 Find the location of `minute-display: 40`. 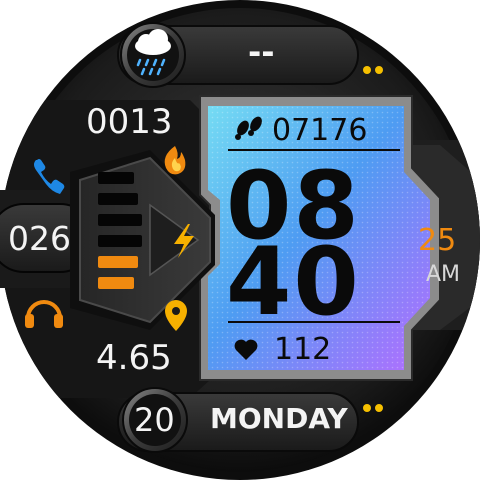

minute-display: 40 is located at coordinates (293, 282).